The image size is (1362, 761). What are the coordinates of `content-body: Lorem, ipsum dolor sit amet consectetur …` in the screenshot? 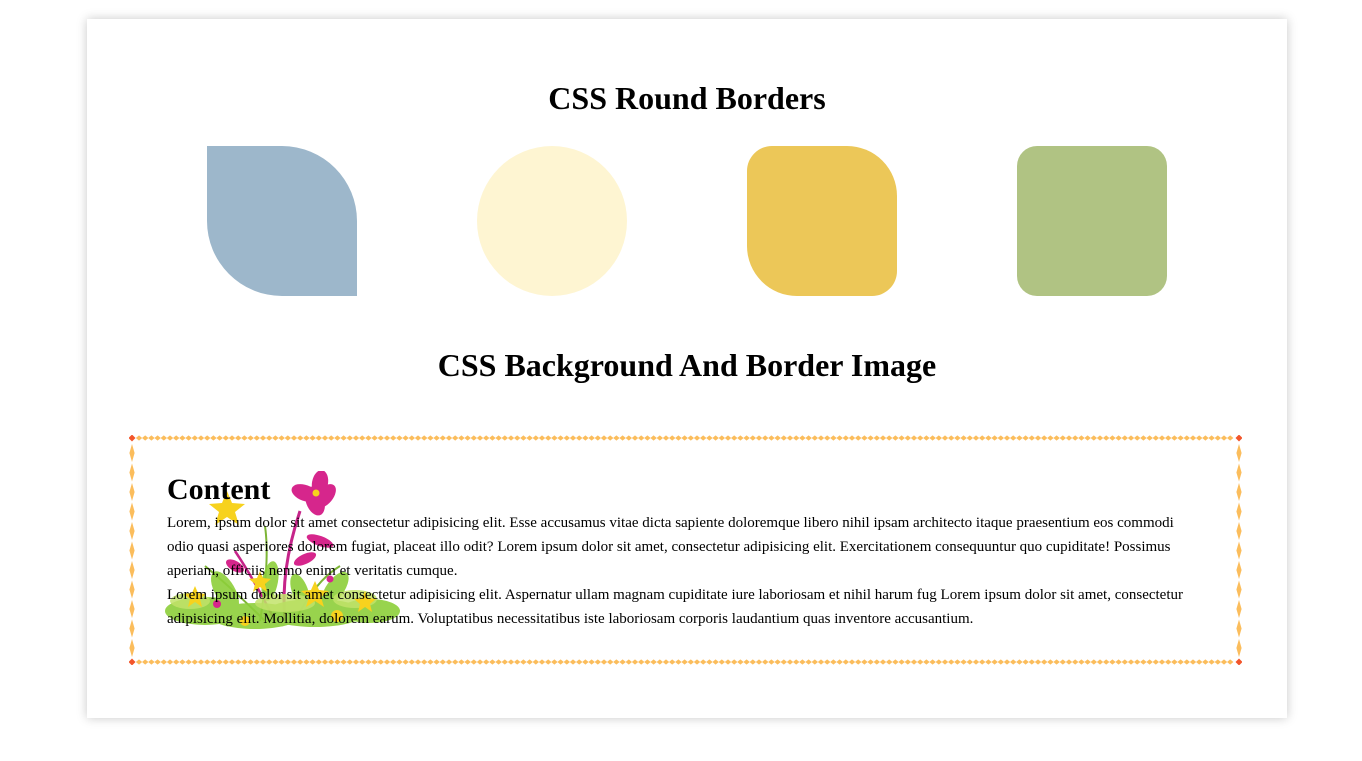 It's located at (682, 571).